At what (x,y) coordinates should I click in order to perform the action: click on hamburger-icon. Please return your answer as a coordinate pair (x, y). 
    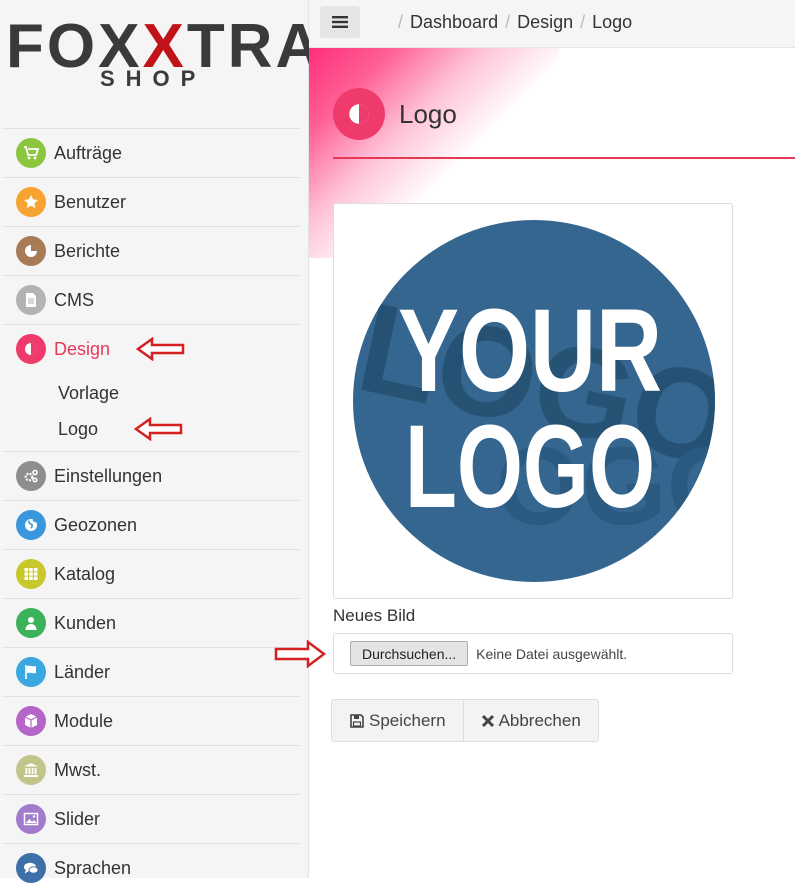
    Looking at the image, I should click on (340, 22).